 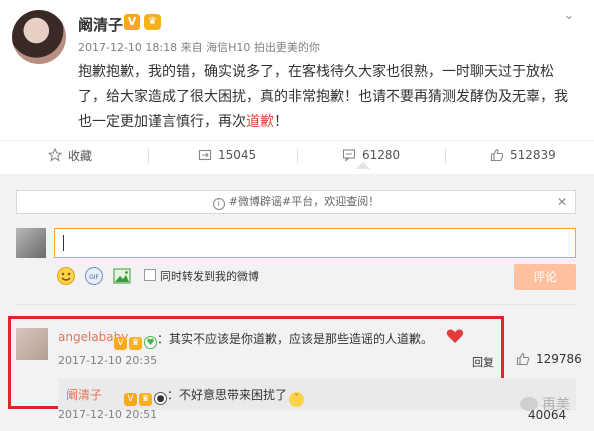 What do you see at coordinates (304, 201) in the screenshot?
I see `notice-text: #微博辟谣#平台，欢迎查阅！` at bounding box center [304, 201].